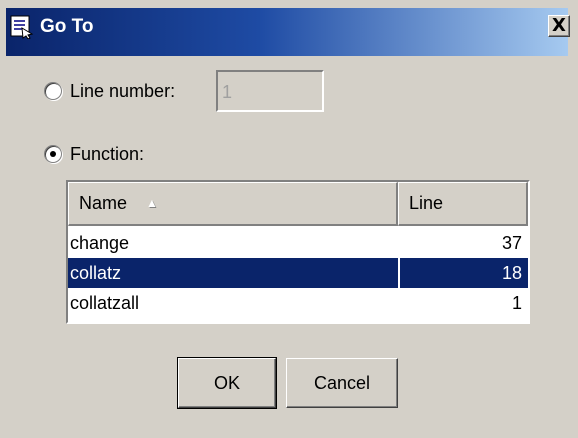 The image size is (578, 438). I want to click on row-name-cell: collatzall, so click(105, 303).